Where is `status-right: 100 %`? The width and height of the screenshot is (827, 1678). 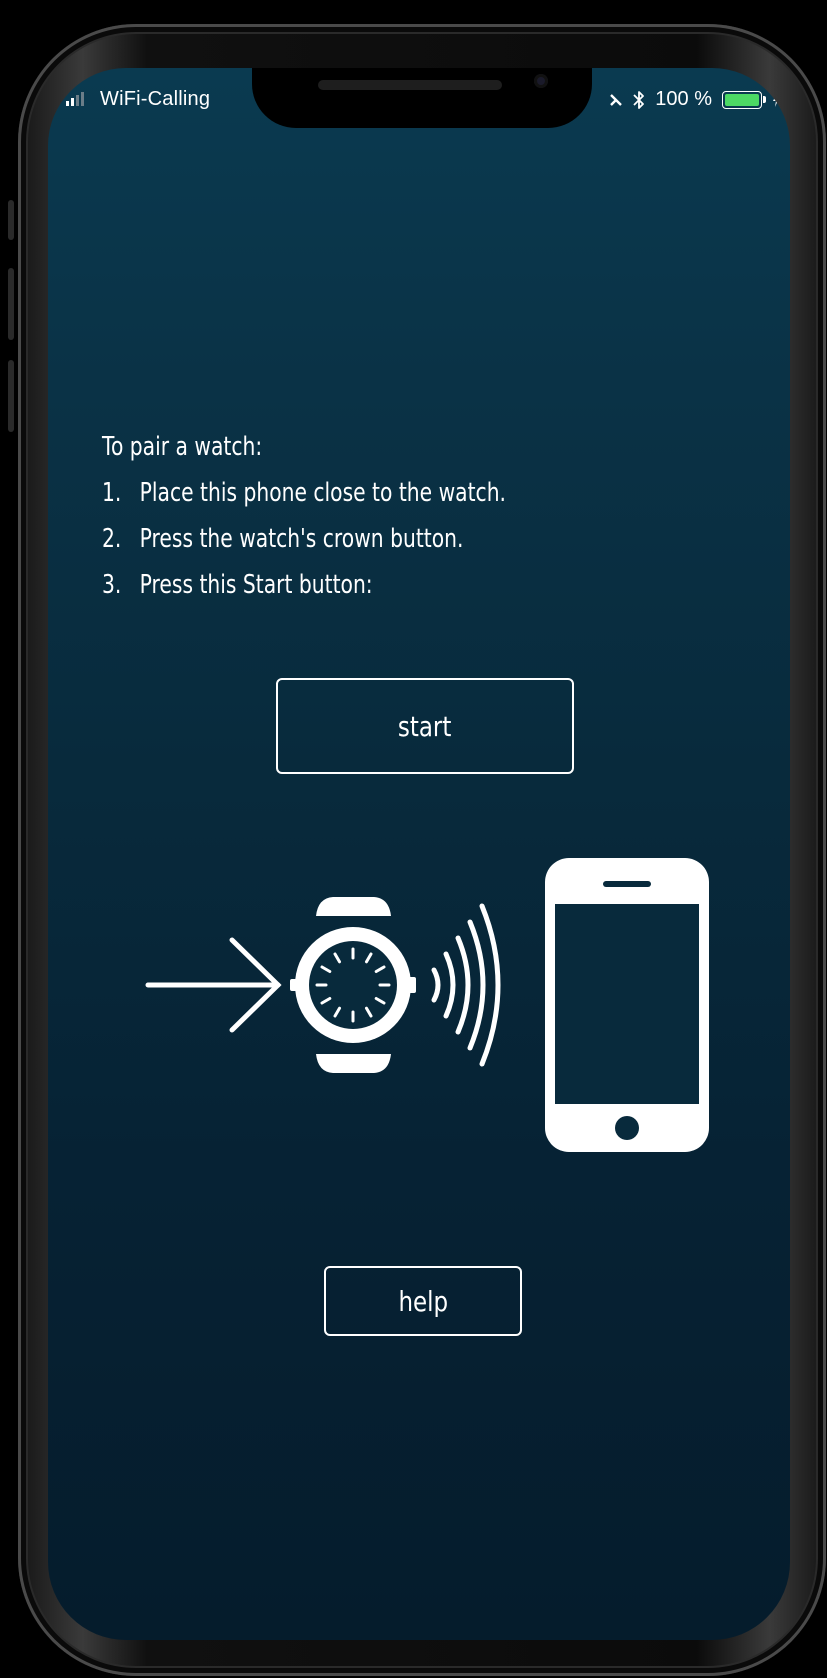 status-right: 100 % is located at coordinates (694, 99).